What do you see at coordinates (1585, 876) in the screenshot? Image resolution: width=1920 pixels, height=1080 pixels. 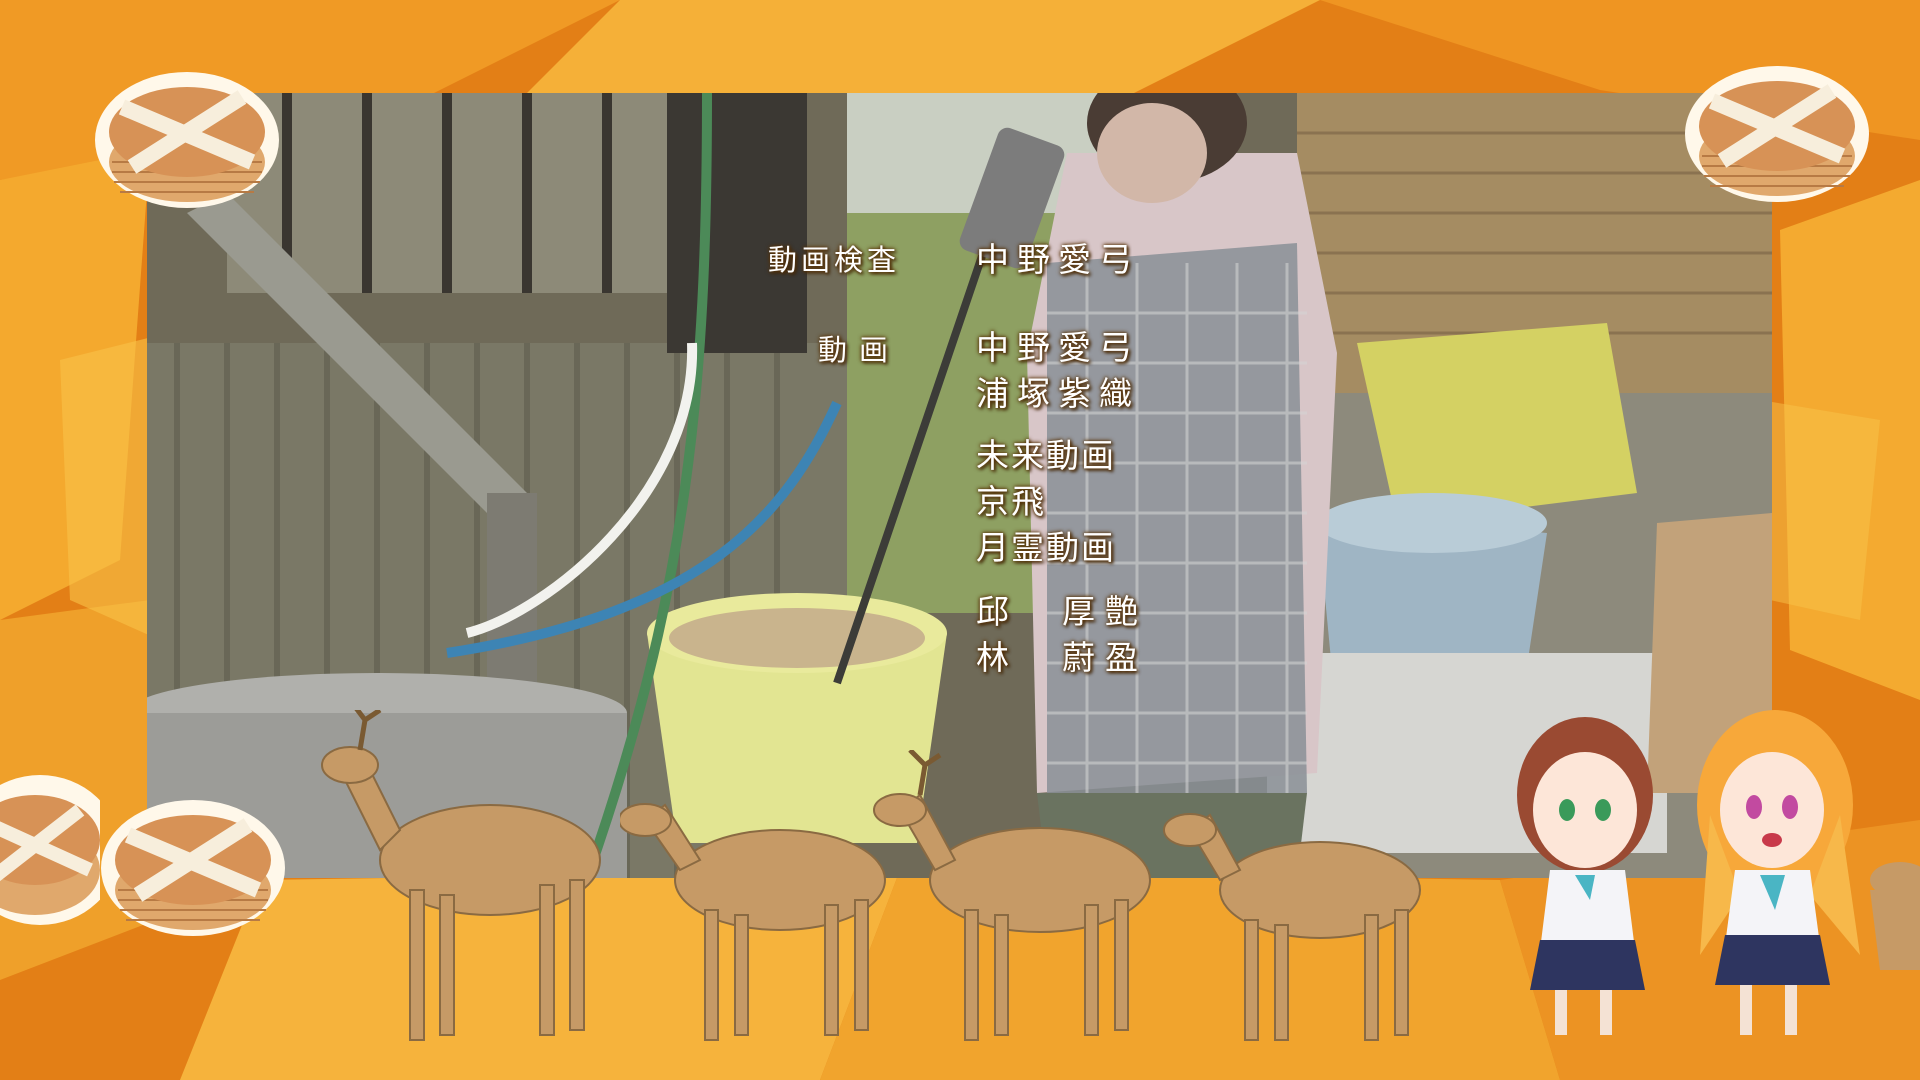 I see `chibi-girl-brown-hair` at bounding box center [1585, 876].